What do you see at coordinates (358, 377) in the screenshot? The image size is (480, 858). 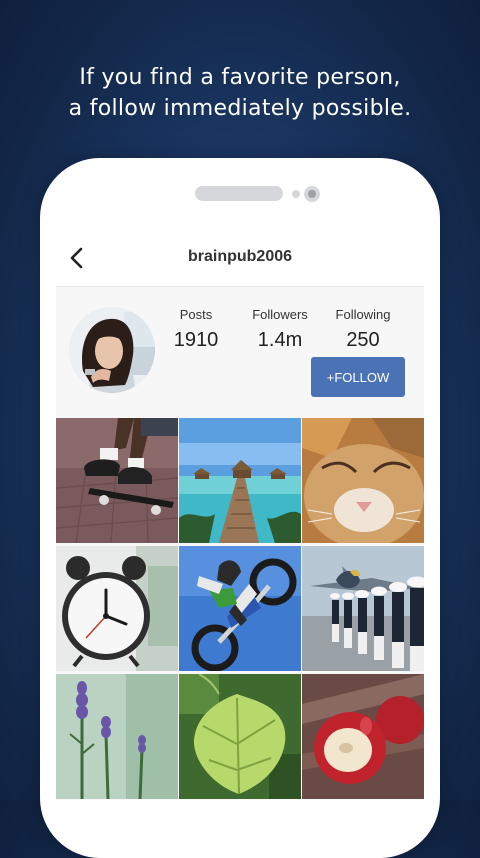 I see `follow-button: +FOLLOW` at bounding box center [358, 377].